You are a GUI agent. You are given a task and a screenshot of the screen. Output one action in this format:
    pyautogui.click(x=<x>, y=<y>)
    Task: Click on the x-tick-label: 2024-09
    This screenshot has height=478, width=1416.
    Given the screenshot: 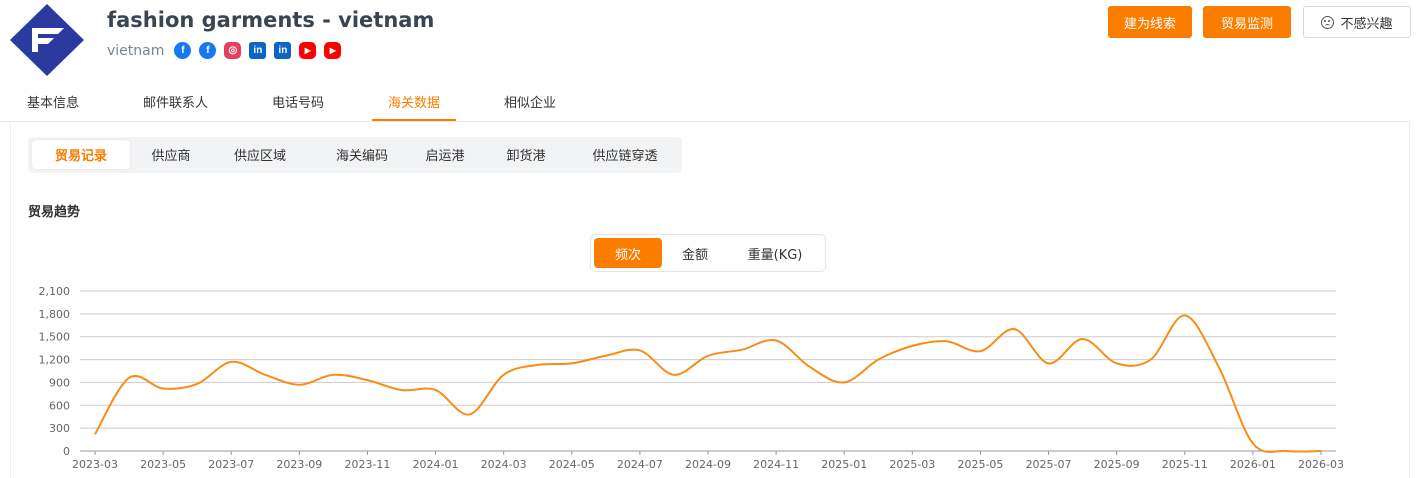 What is the action you would take?
    pyautogui.click(x=708, y=464)
    